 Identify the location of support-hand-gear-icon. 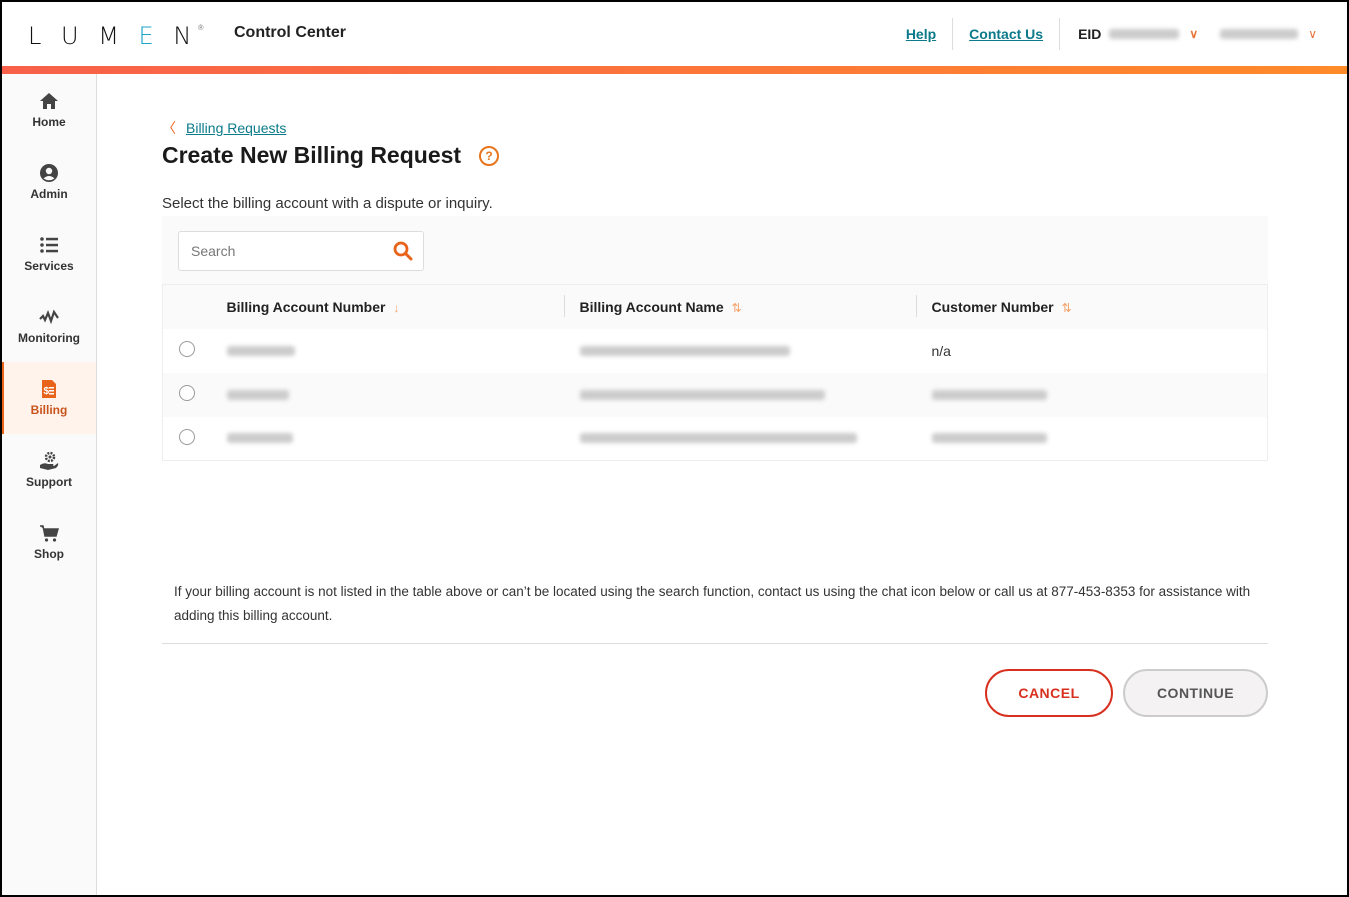
(49, 460).